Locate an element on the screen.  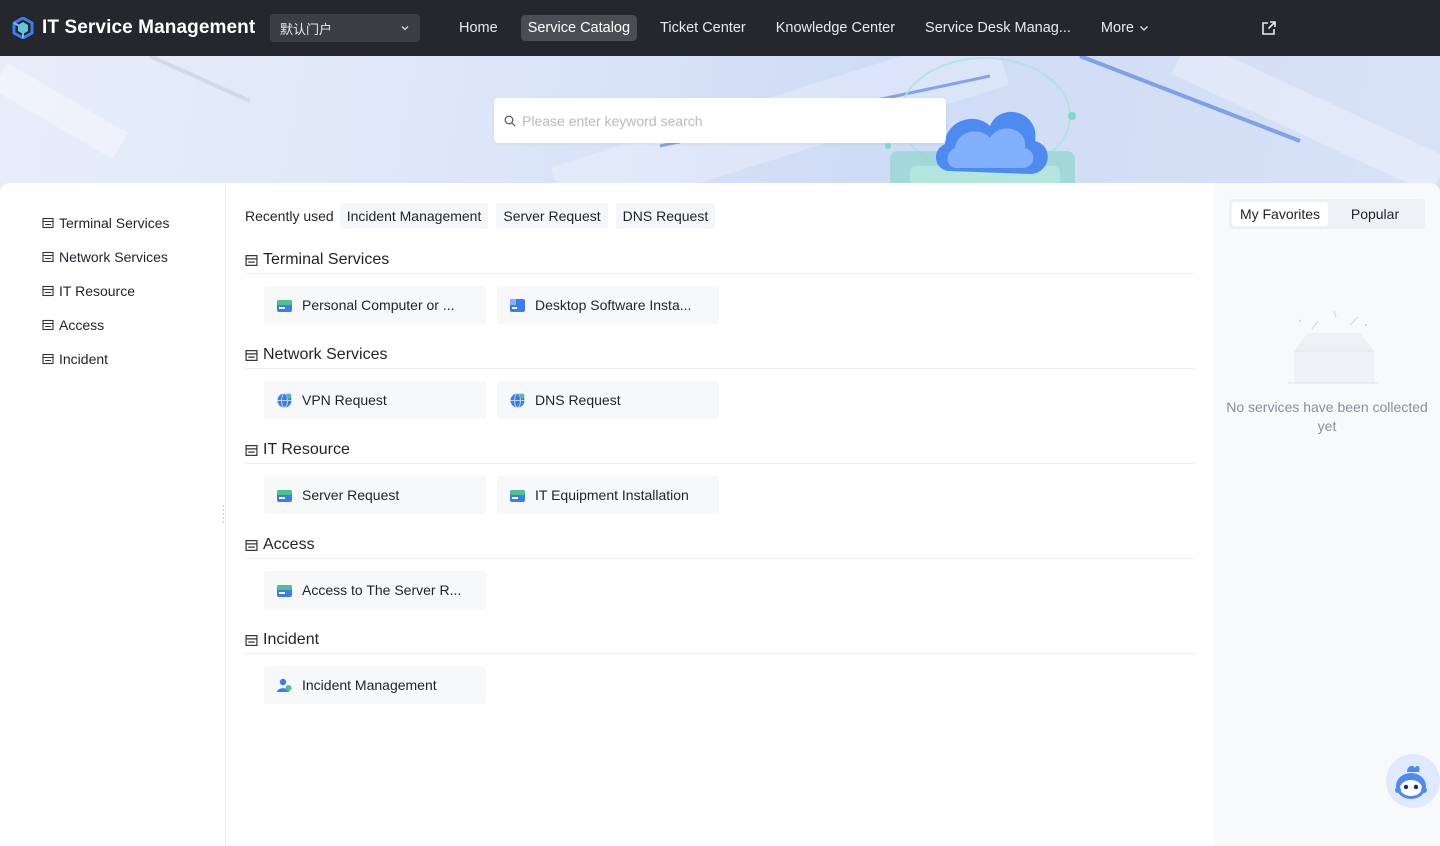
search-input is located at coordinates (722, 120).